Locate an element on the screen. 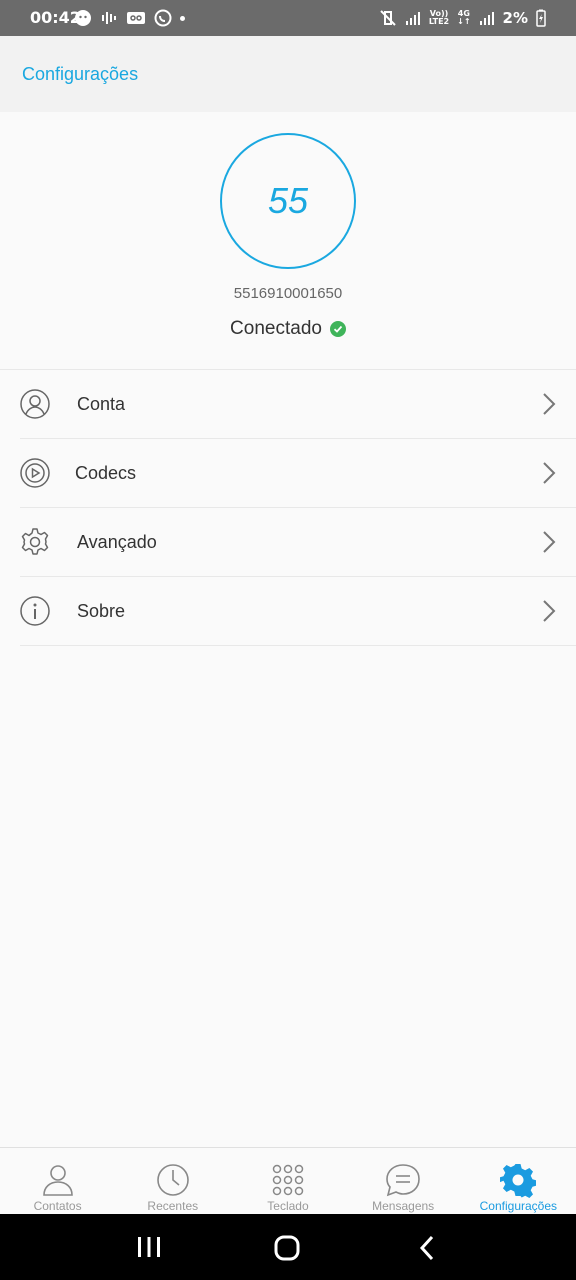 The width and height of the screenshot is (576, 1280). avatar-text: 55 is located at coordinates (288, 200).